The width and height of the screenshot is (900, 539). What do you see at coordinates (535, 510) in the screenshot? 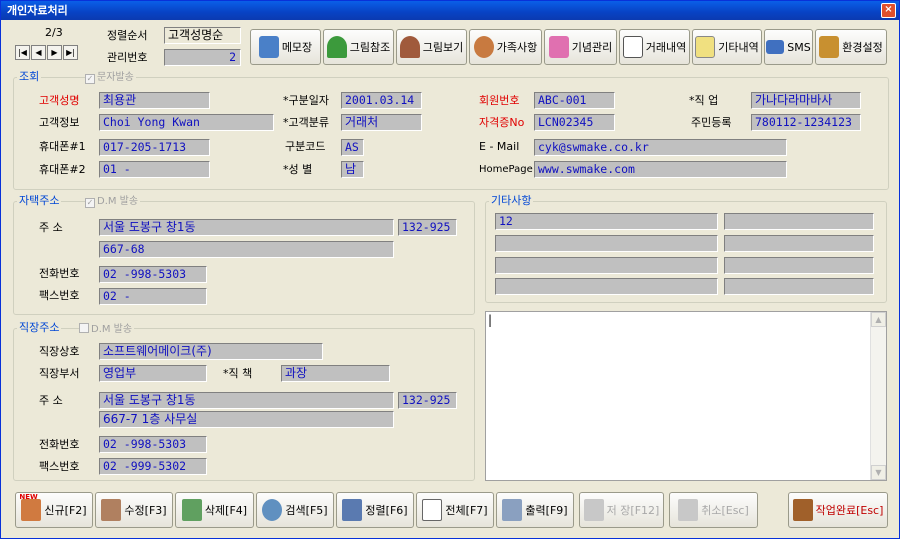
I see `print-button: 출력[F9]` at bounding box center [535, 510].